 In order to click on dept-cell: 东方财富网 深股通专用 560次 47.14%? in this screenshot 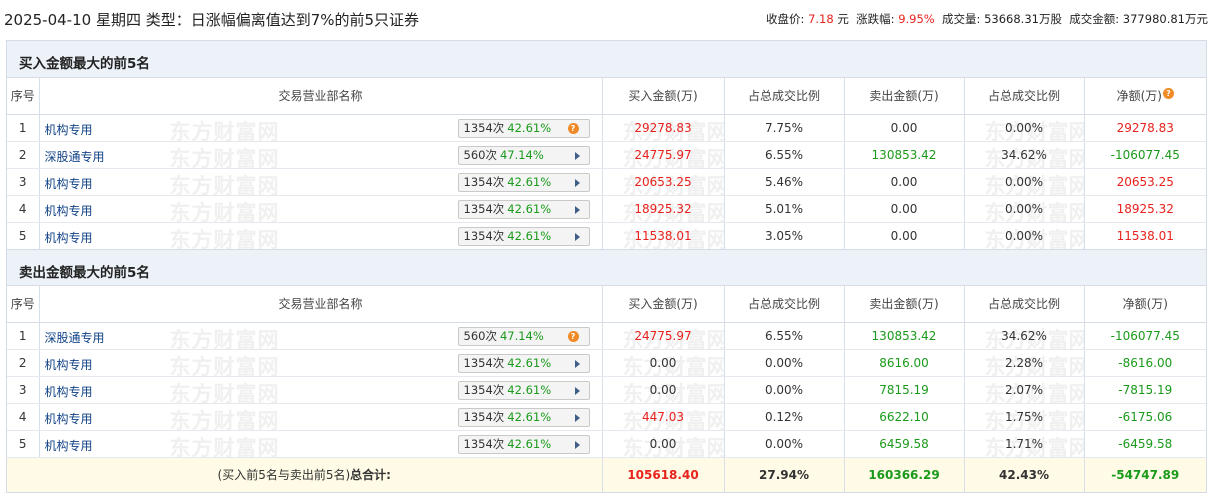, I will do `click(321, 336)`.